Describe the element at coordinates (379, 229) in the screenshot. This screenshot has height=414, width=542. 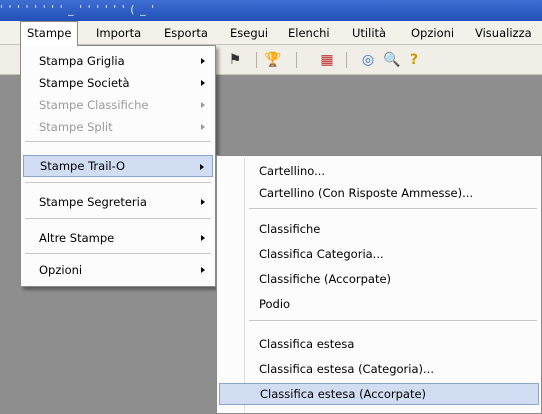
I see `menu-item-classifiche: Classifiche` at that location.